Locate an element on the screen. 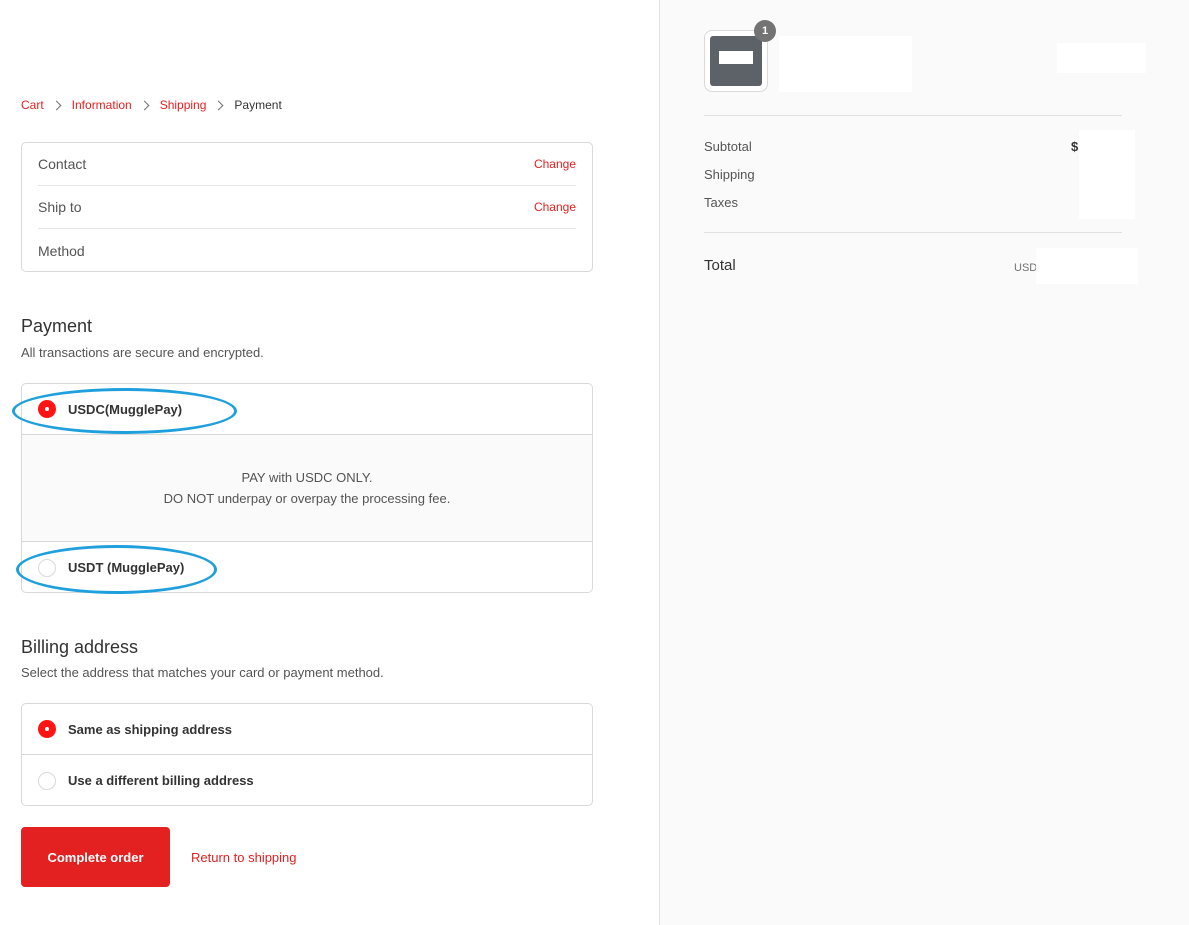 The width and height of the screenshot is (1189, 925). breadcrumb-information: Information is located at coordinates (102, 105).